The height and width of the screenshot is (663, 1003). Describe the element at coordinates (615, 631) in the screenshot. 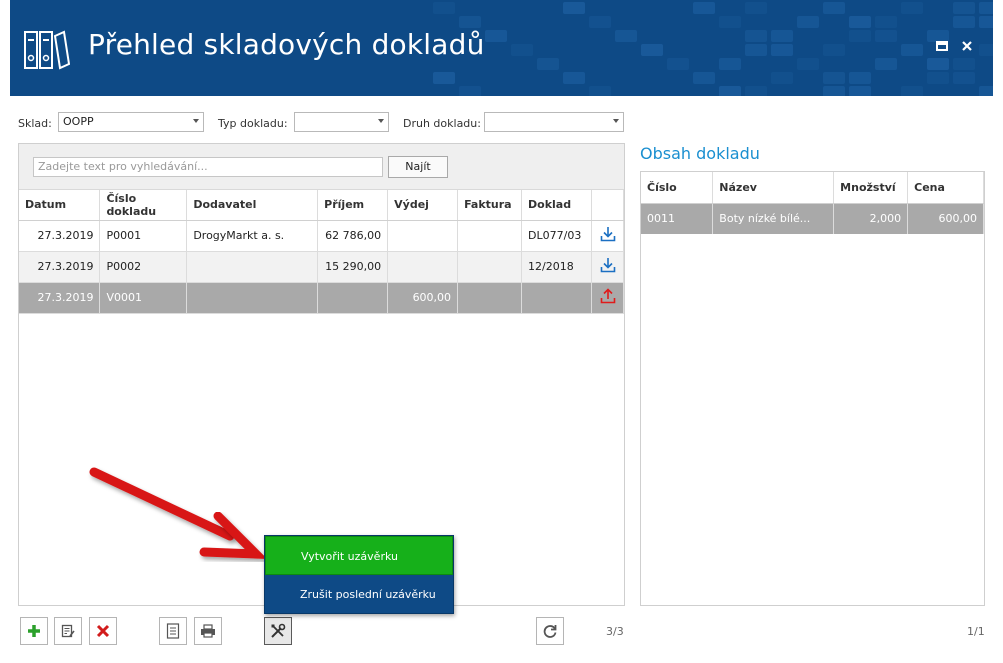

I see `documents-counter: 3/3` at that location.